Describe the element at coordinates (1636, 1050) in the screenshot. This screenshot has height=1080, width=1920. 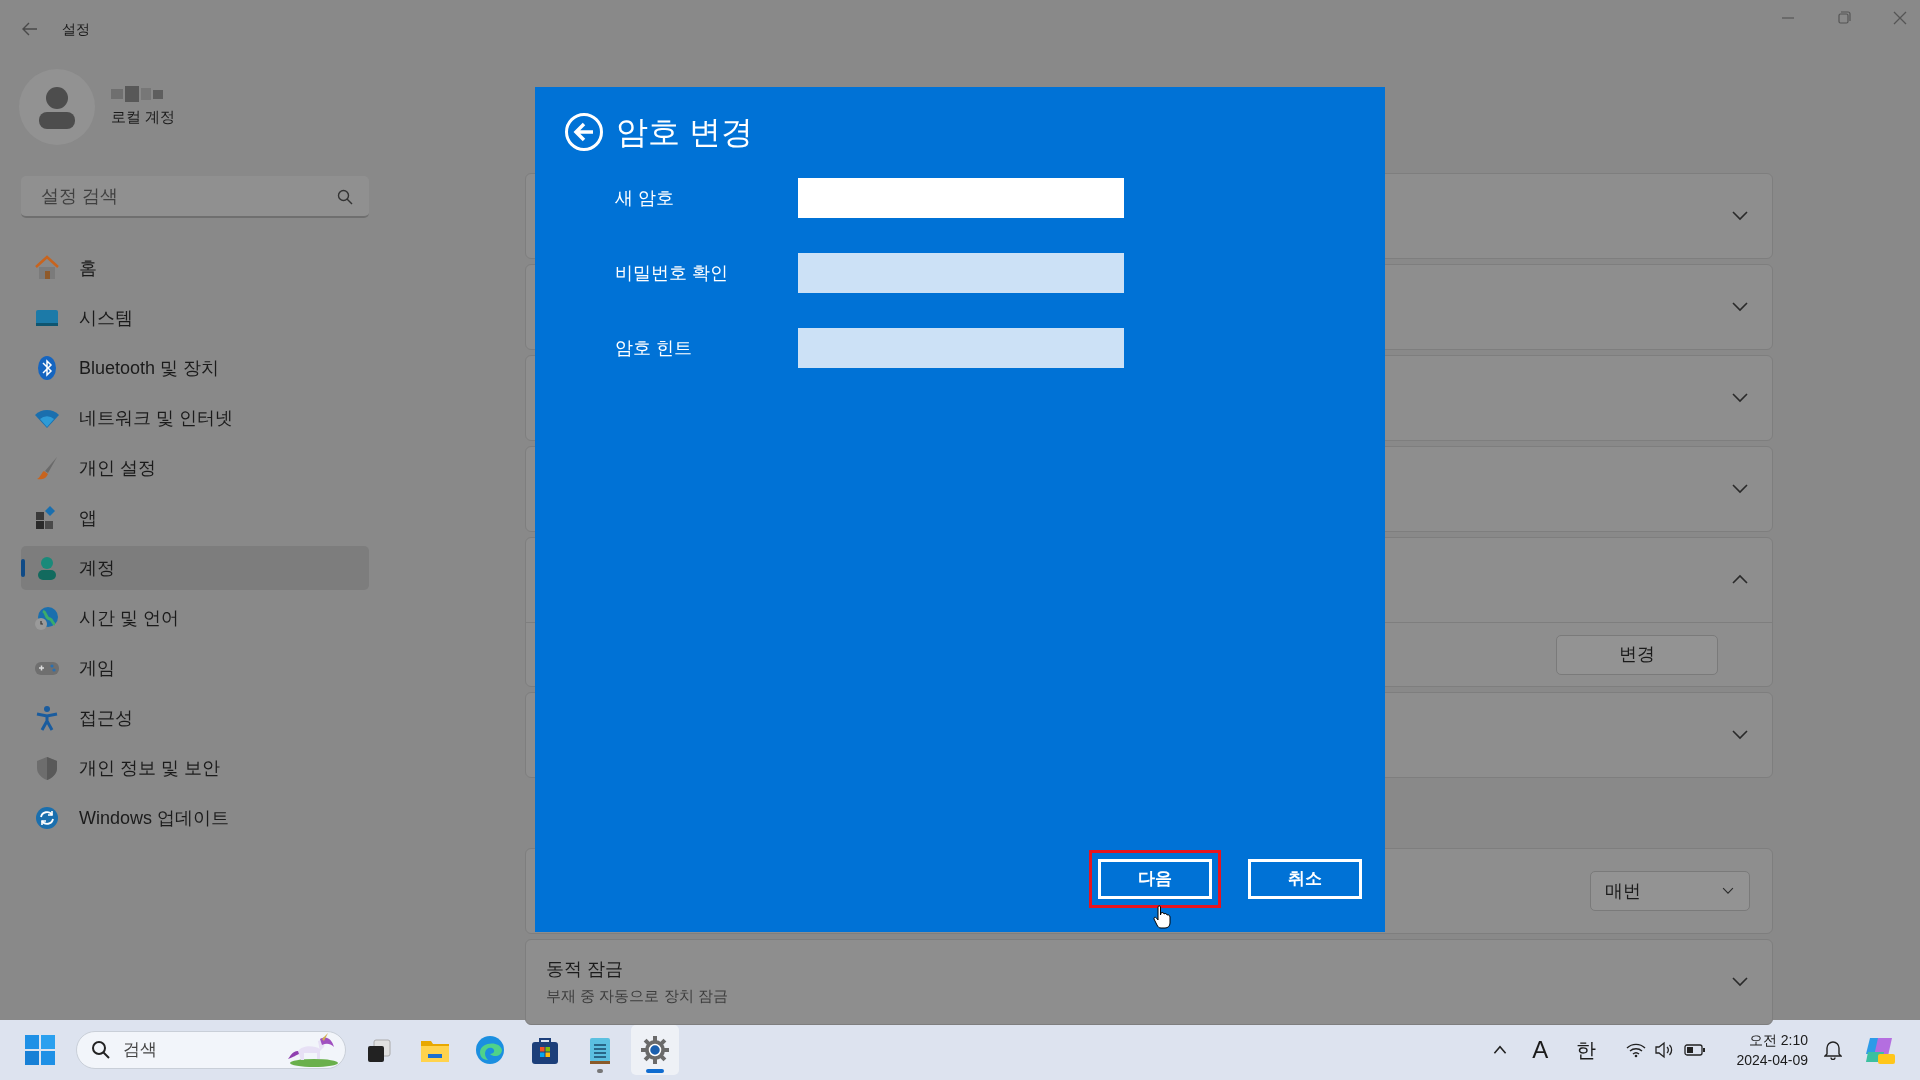
I see `wifi-icon` at that location.